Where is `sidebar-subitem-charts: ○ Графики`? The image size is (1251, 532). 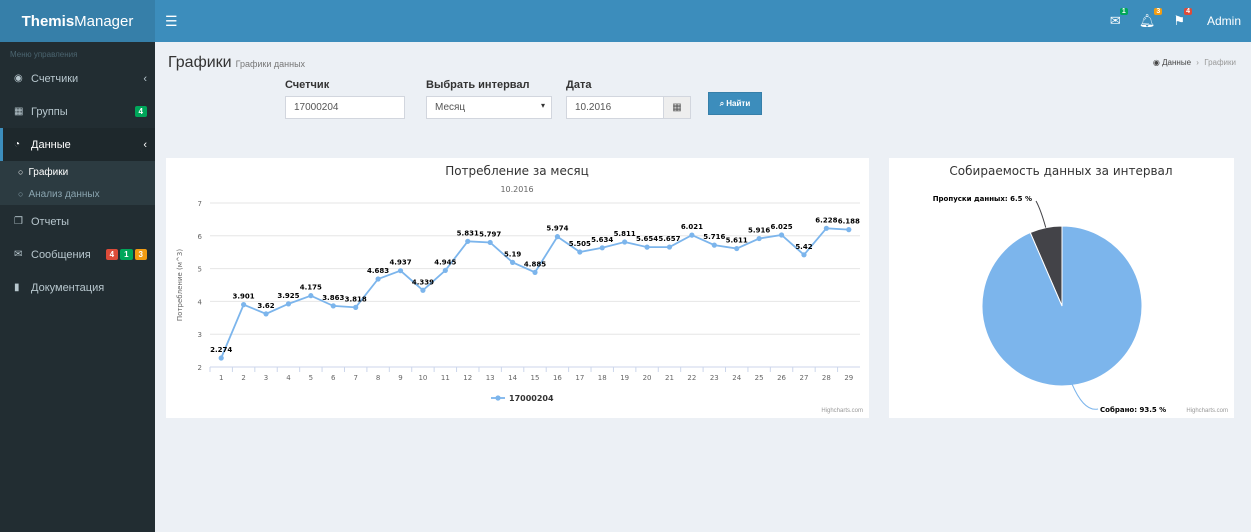 sidebar-subitem-charts: ○ Графики is located at coordinates (77, 172).